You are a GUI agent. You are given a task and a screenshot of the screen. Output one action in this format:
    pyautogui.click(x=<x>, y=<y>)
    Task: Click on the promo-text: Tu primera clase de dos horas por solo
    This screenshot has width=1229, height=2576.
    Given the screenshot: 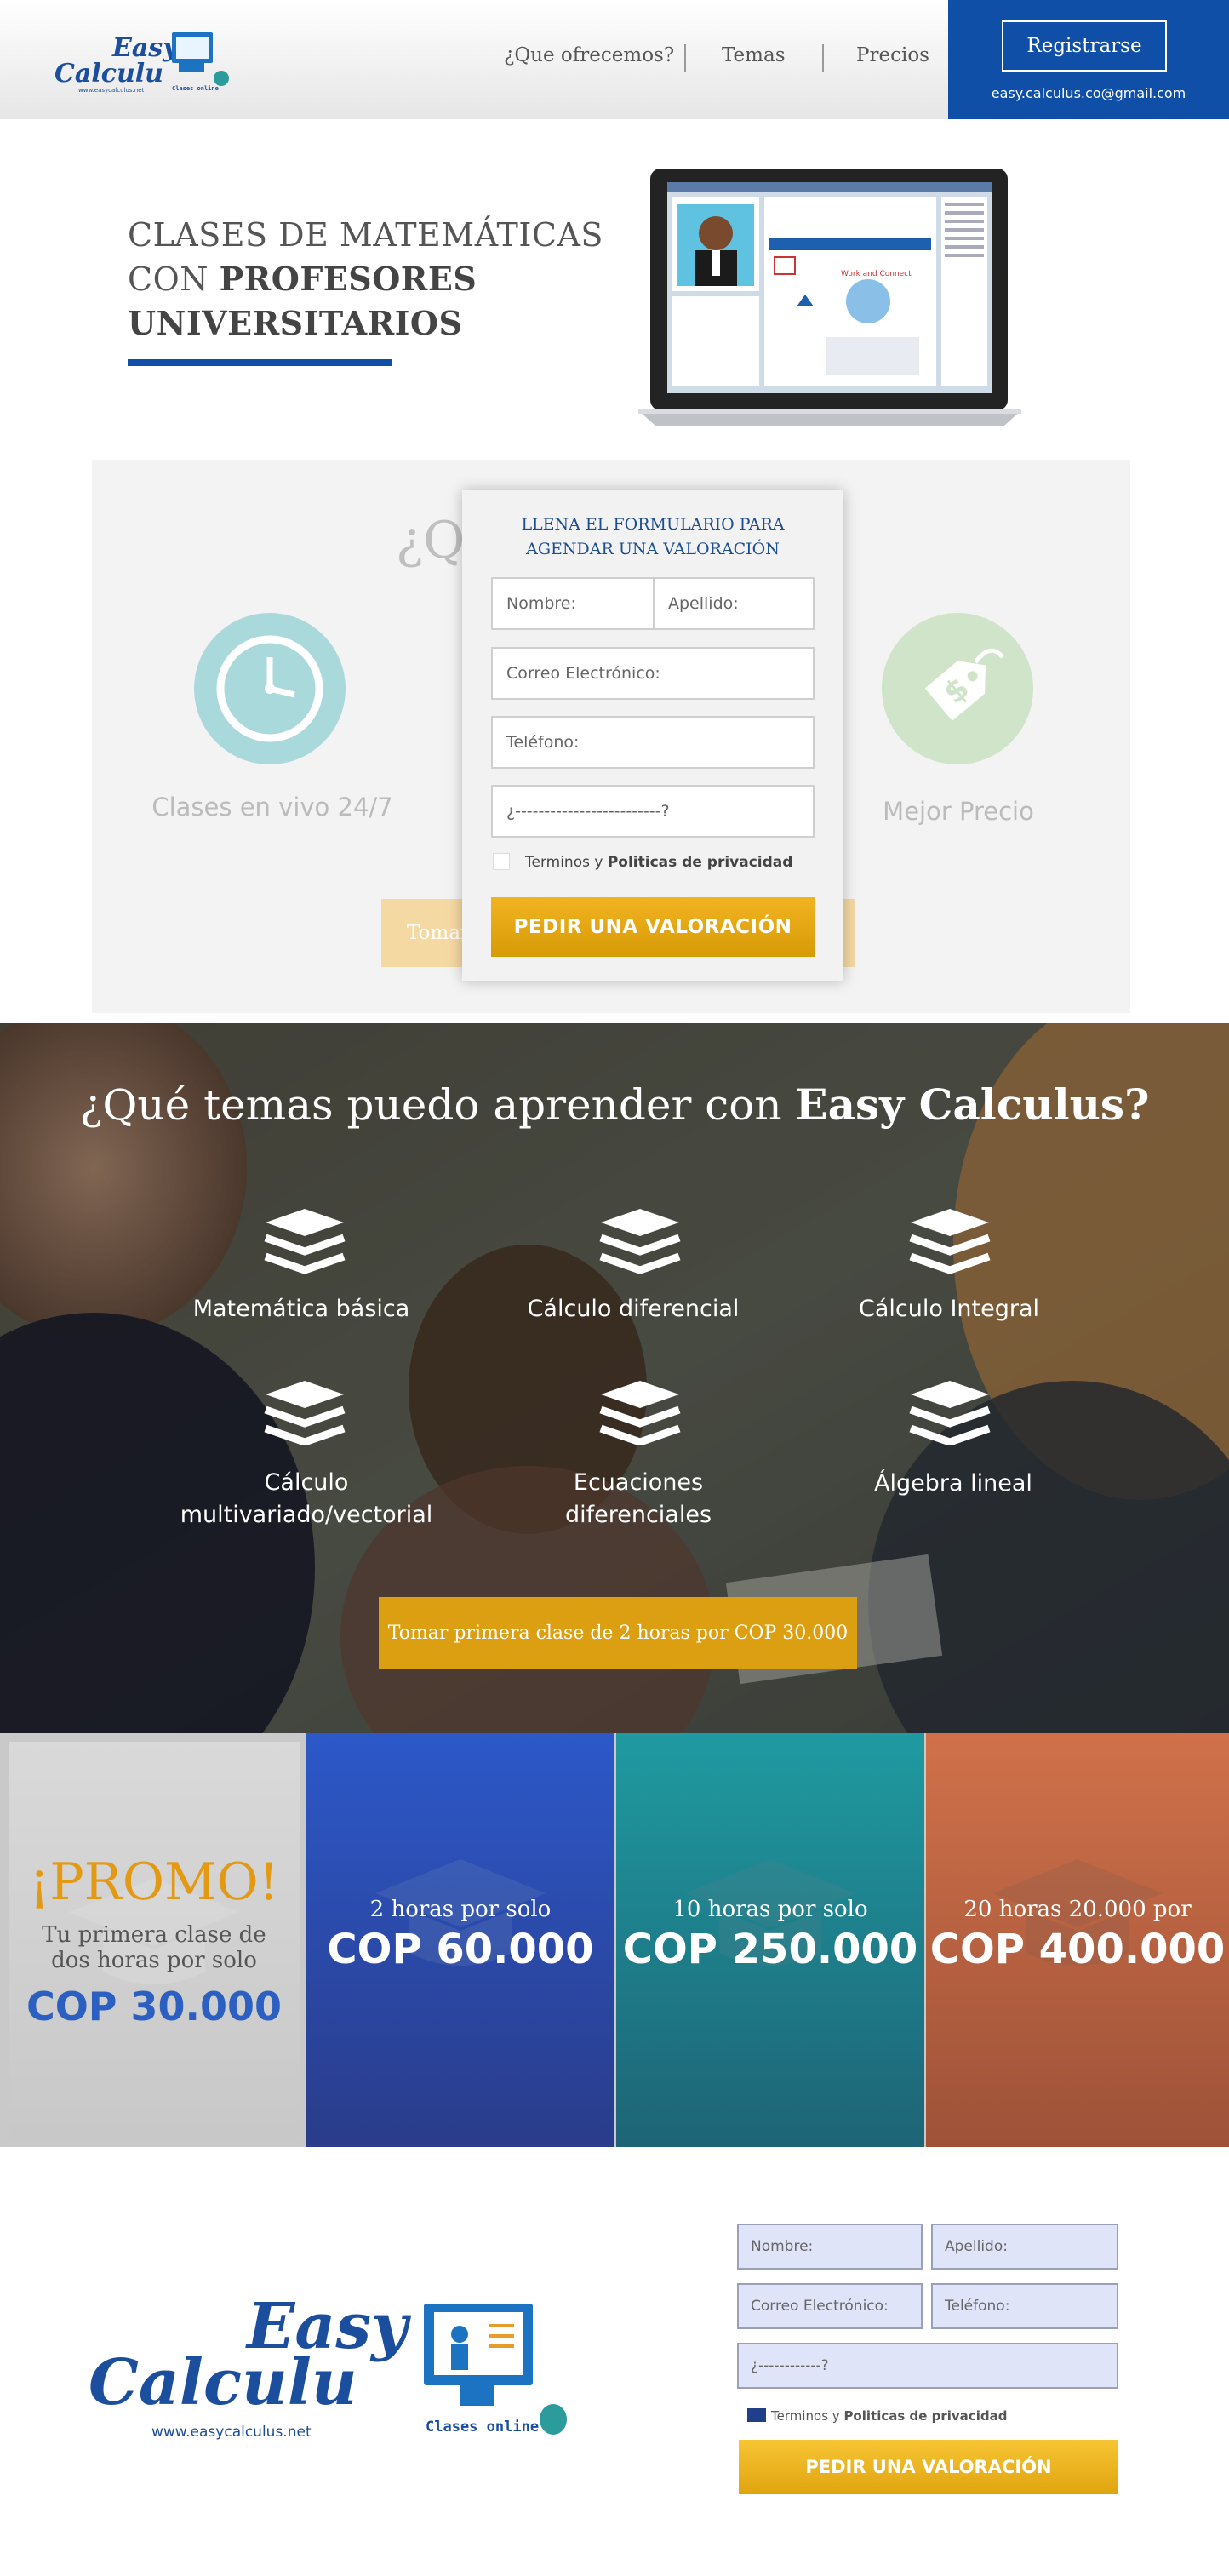 What is the action you would take?
    pyautogui.click(x=154, y=1948)
    